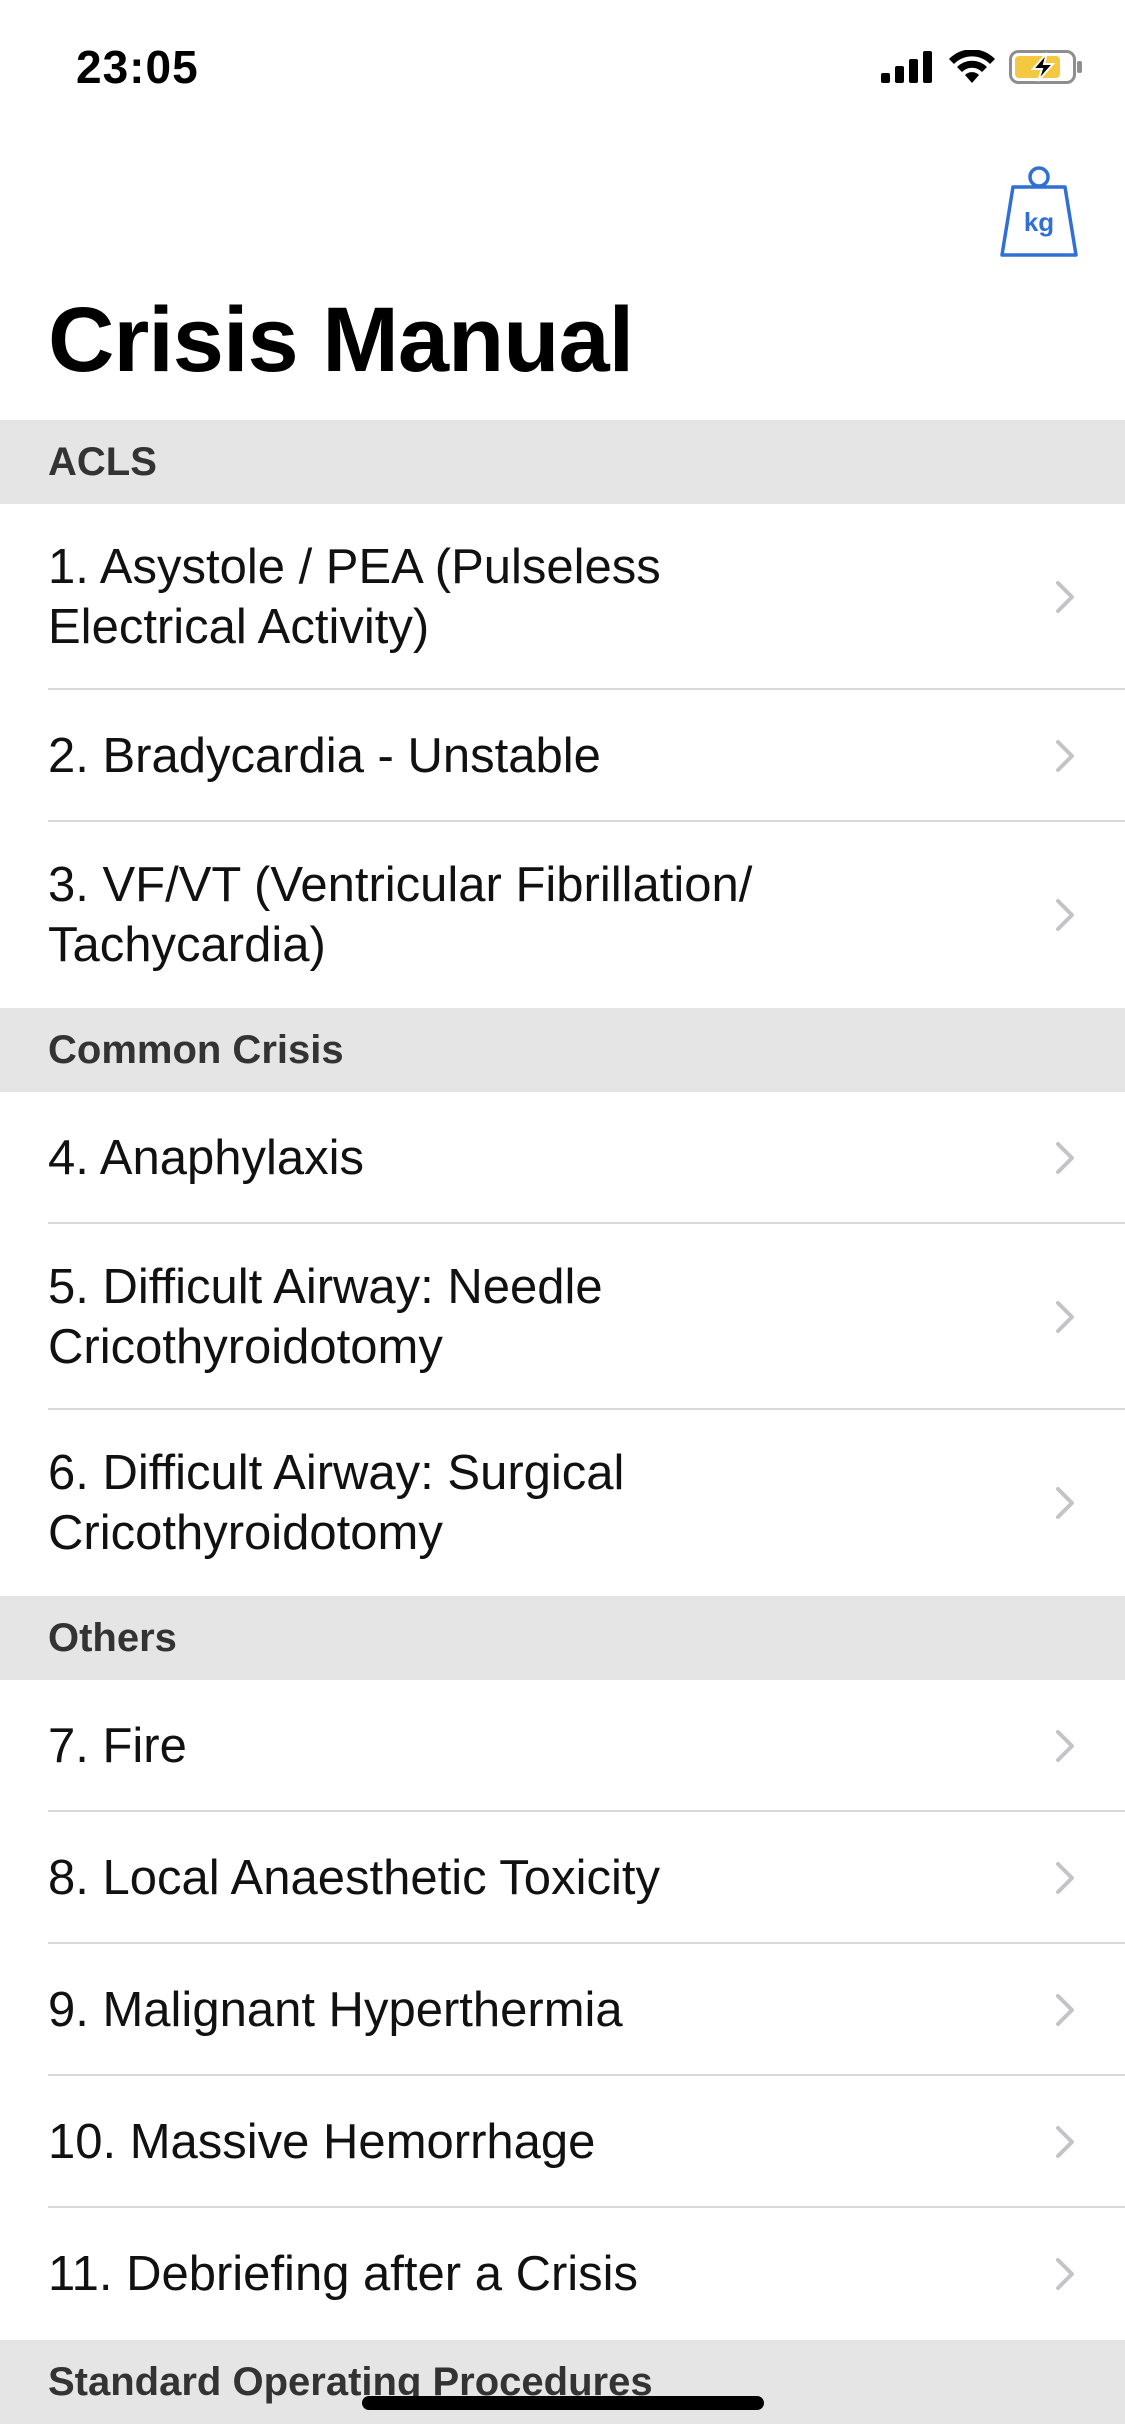 The height and width of the screenshot is (2436, 1125). Describe the element at coordinates (1039, 222) in the screenshot. I see `weight-kg-text: kg` at that location.